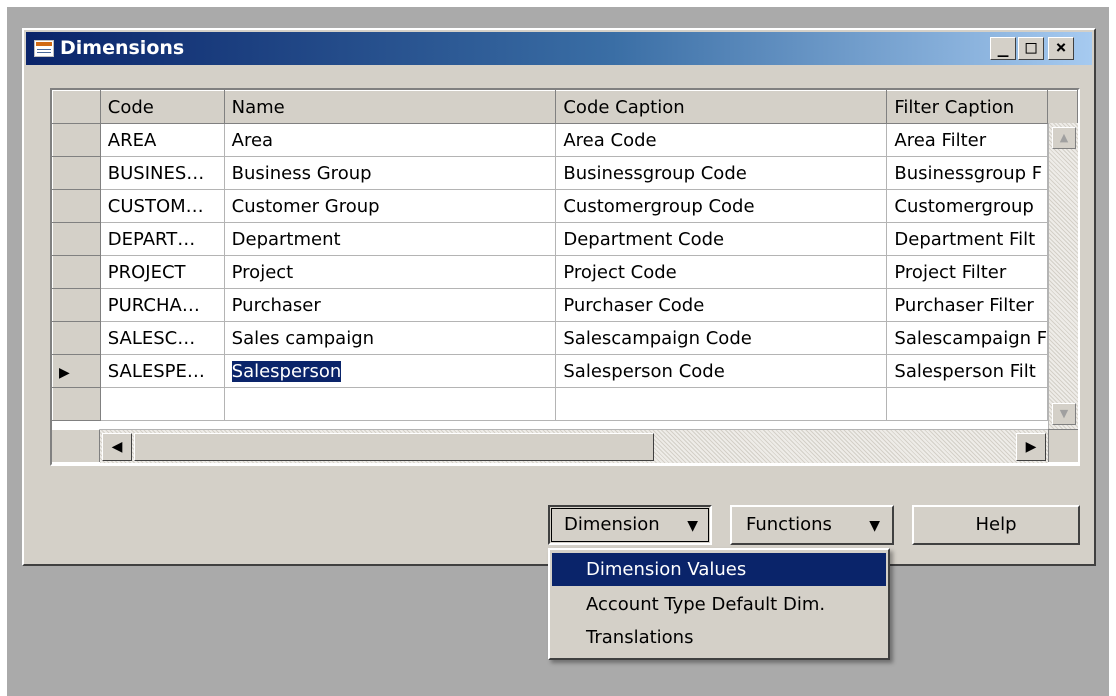 The width and height of the screenshot is (1116, 696). I want to click on horizontal-scrollbar: ◀ ▶, so click(574, 446).